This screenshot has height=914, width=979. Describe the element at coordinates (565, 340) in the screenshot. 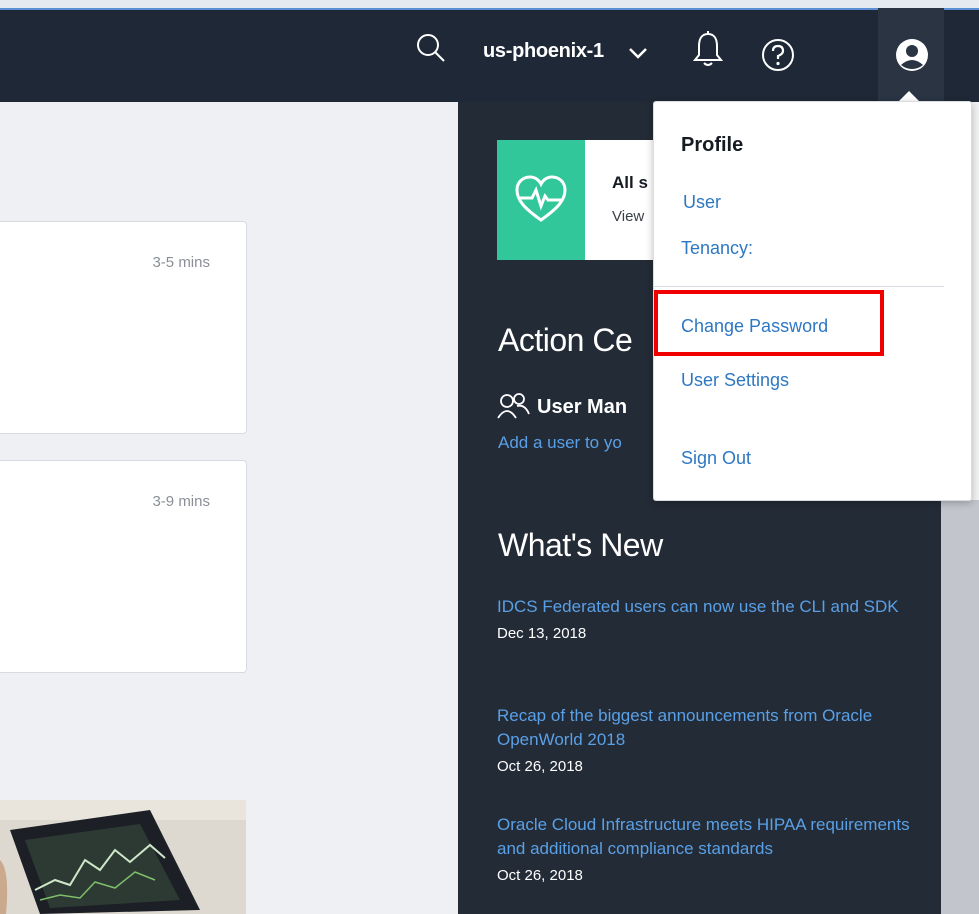

I see `action-center-title: Action Ce` at that location.